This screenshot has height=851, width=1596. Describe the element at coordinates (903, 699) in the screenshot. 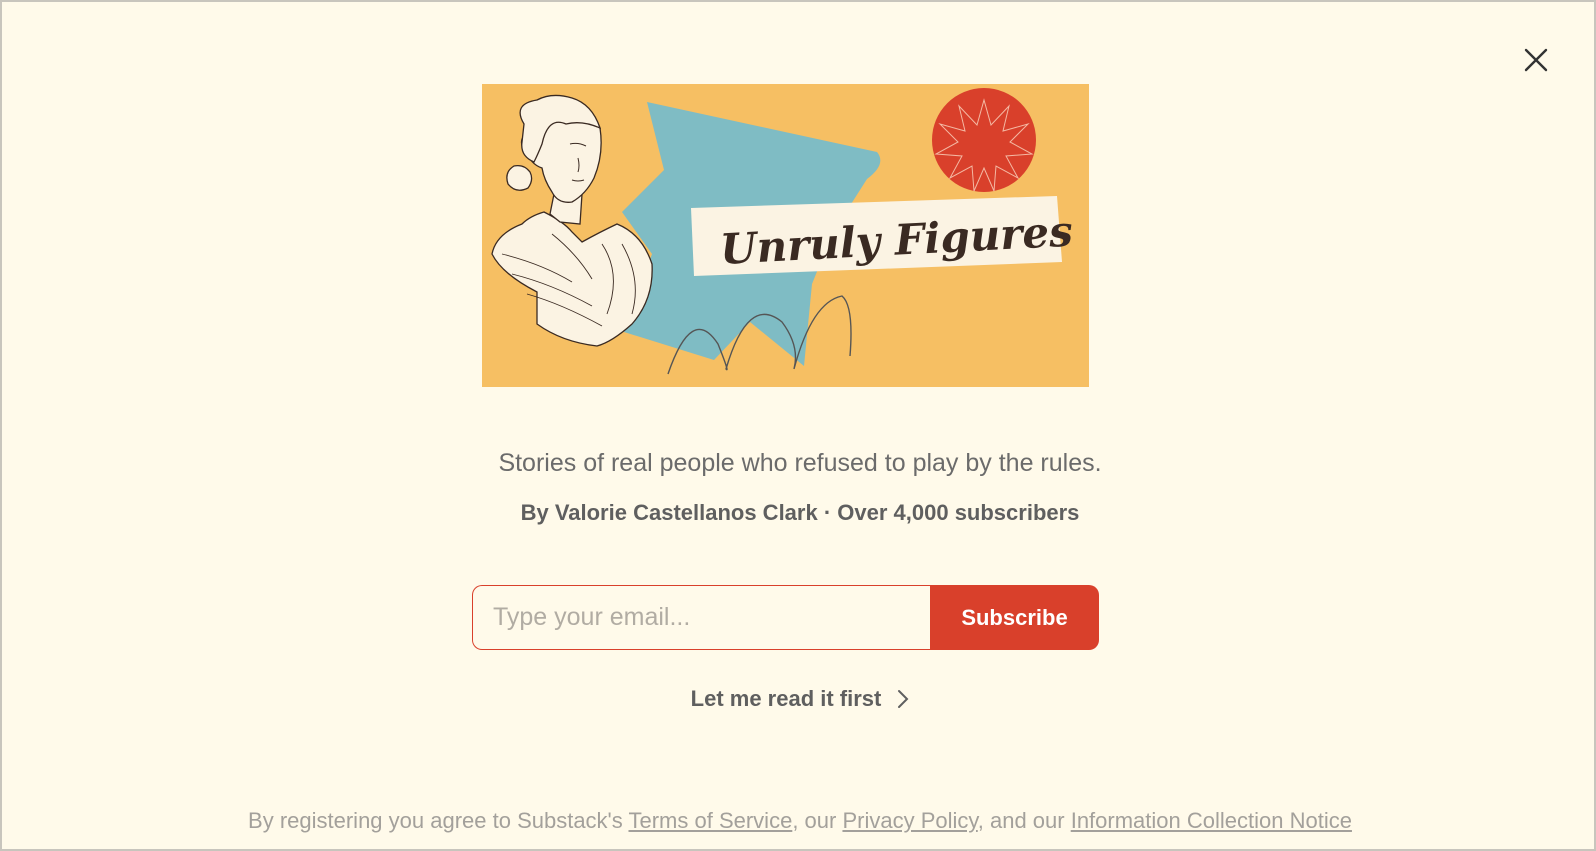

I see `chevron-right-icon` at that location.